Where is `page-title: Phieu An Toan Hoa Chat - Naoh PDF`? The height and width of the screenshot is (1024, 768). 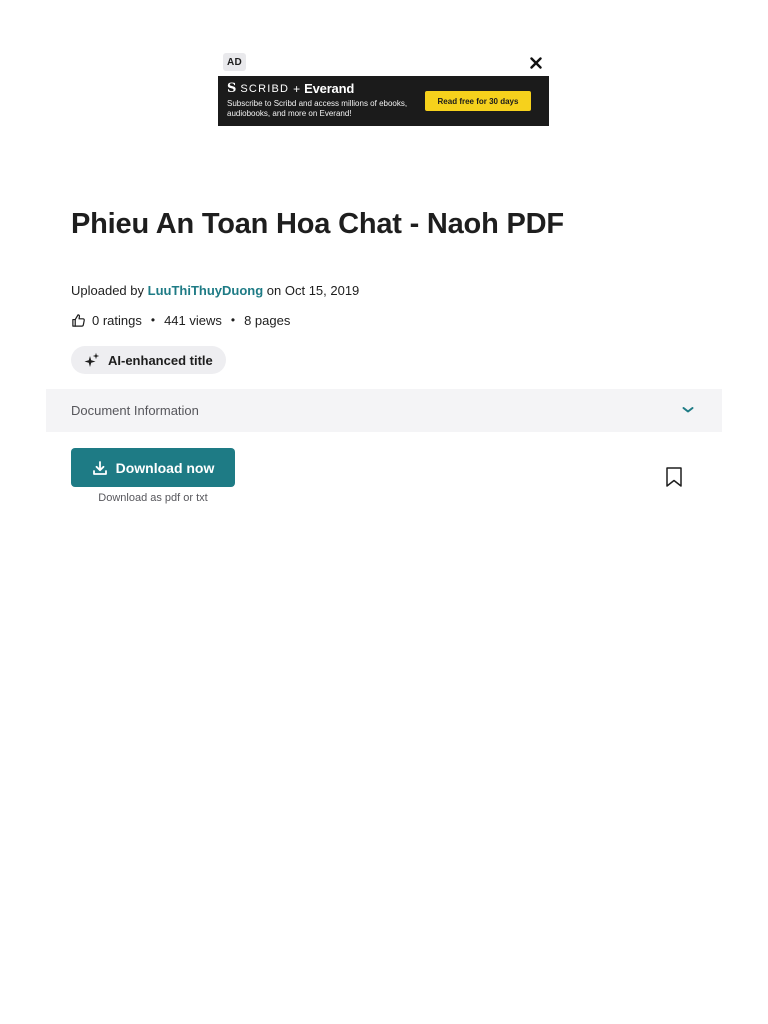
page-title: Phieu An Toan Hoa Chat - Naoh PDF is located at coordinates (317, 224).